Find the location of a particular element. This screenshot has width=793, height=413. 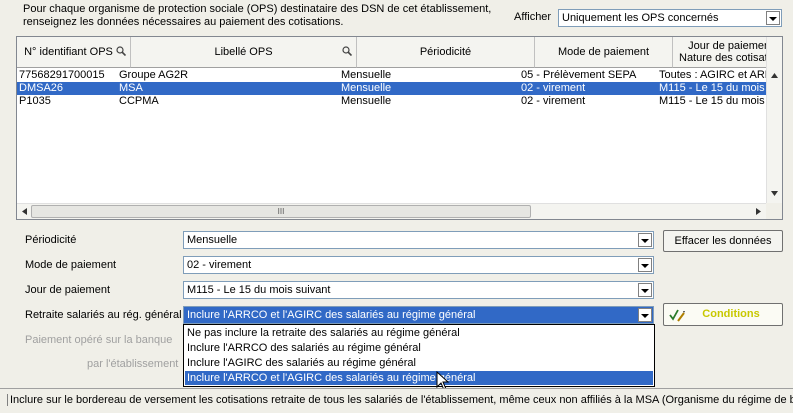

column-header-id: N° identifiant OPS is located at coordinates (74, 52).